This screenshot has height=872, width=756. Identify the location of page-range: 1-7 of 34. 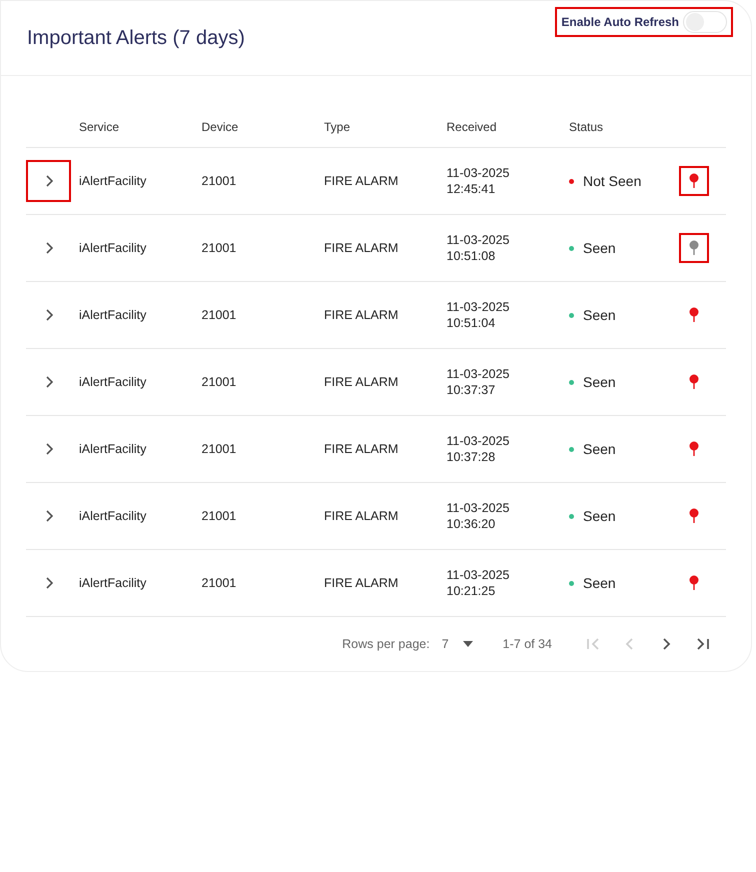
(527, 644).